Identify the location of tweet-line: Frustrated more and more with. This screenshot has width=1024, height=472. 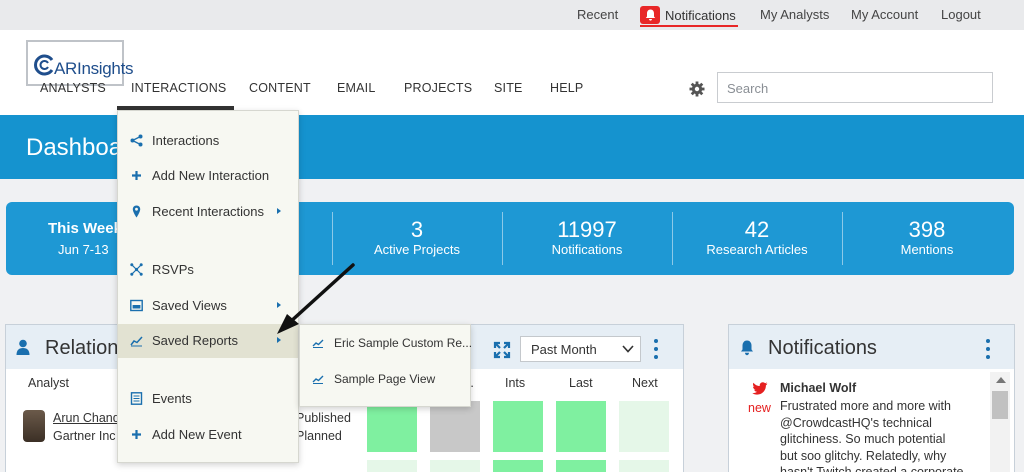
(865, 406).